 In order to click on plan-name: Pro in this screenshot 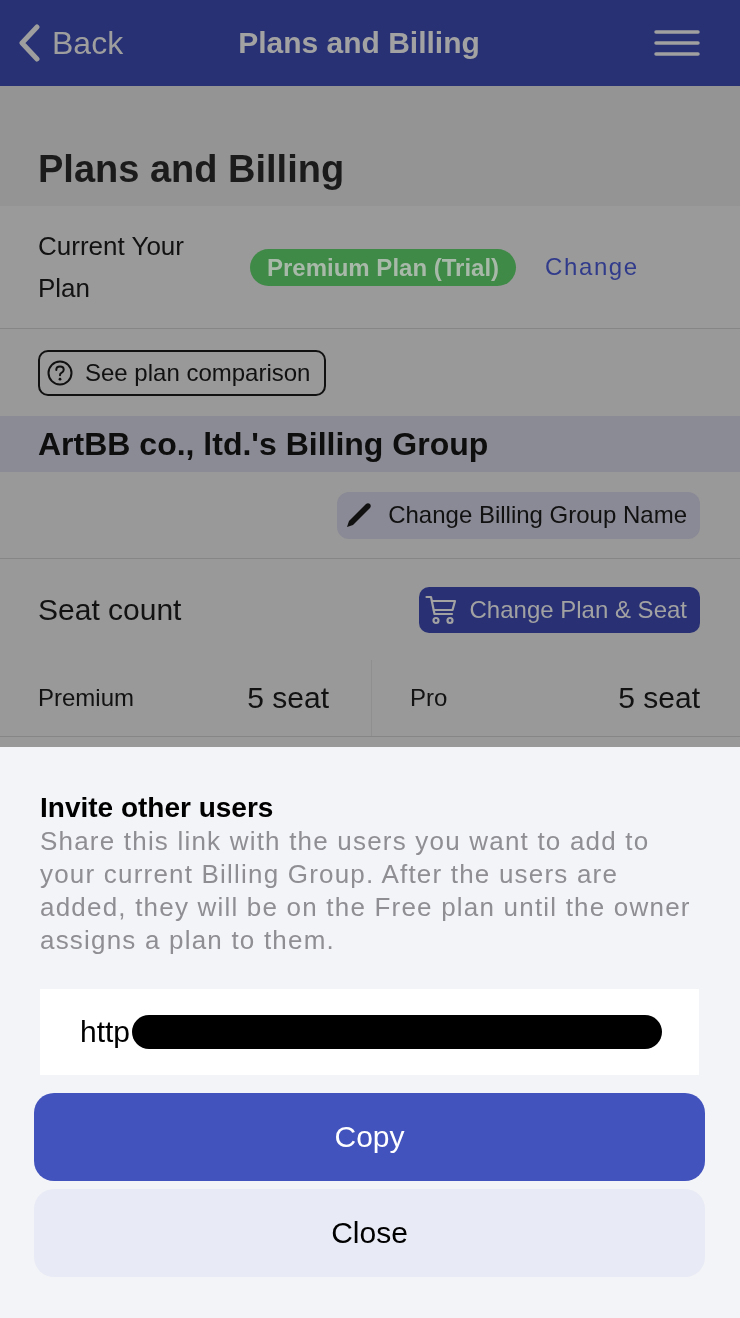, I will do `click(429, 698)`.